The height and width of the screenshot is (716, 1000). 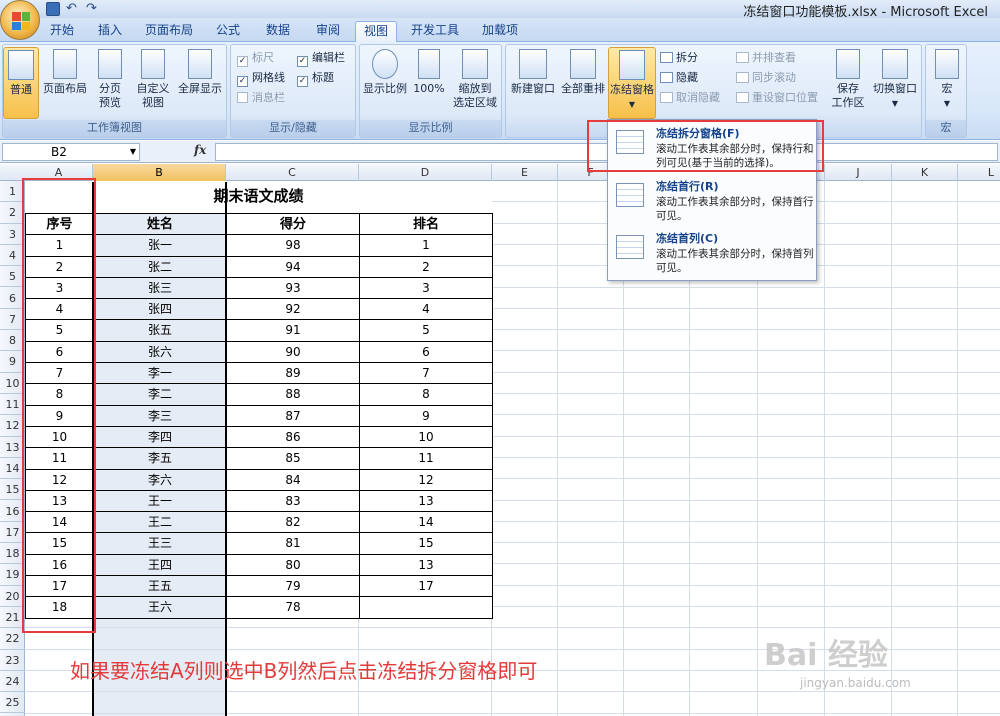 I want to click on table-cell: 88, so click(x=293, y=394).